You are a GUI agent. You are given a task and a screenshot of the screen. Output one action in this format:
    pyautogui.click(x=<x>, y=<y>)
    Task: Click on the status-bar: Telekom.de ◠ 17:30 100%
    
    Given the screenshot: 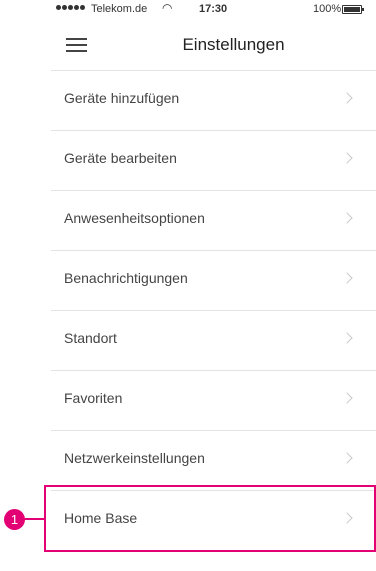 What is the action you would take?
    pyautogui.click(x=213, y=11)
    